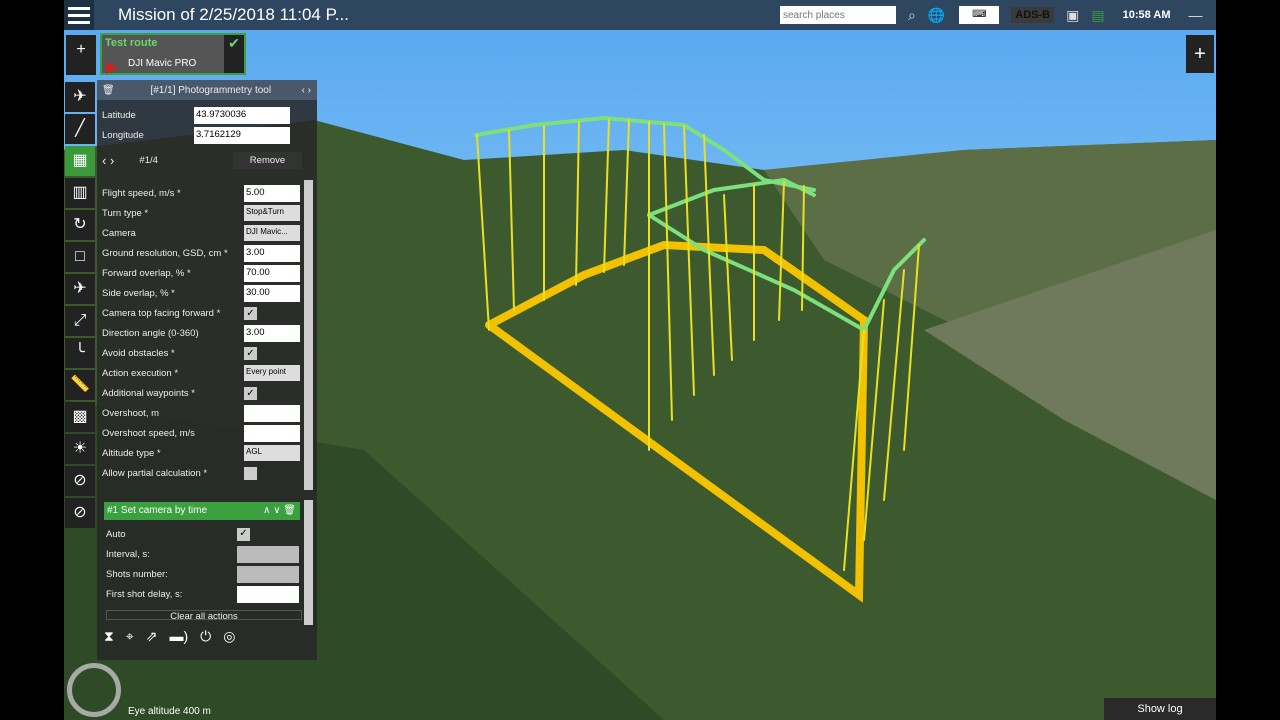 The image size is (1280, 720). What do you see at coordinates (120, 160) in the screenshot?
I see `point-nav-arrows: ‹ ›` at bounding box center [120, 160].